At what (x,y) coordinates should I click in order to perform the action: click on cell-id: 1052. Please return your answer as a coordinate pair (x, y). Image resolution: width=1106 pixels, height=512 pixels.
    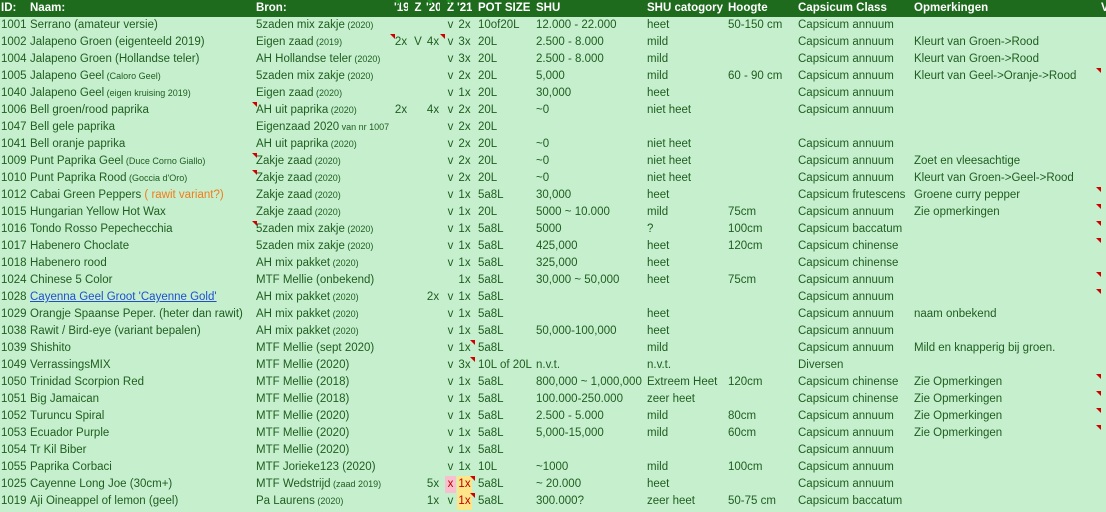
    Looking at the image, I should click on (14, 416).